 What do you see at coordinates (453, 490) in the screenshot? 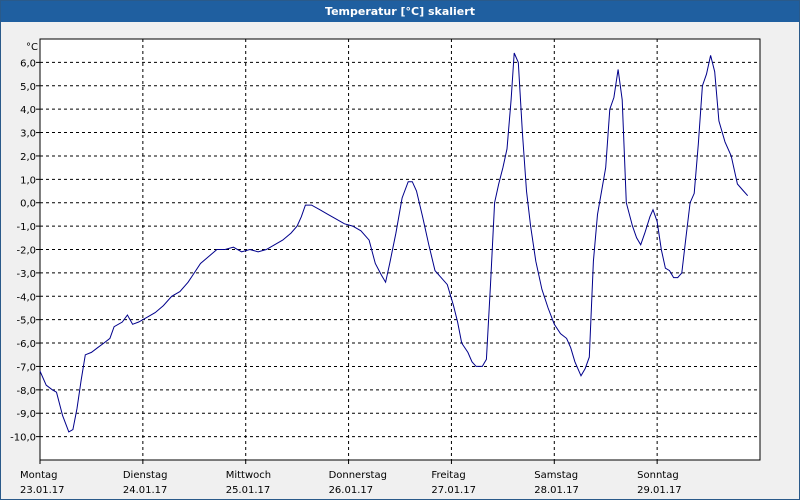
I see `x-tick-date-label: 27.01.17` at bounding box center [453, 490].